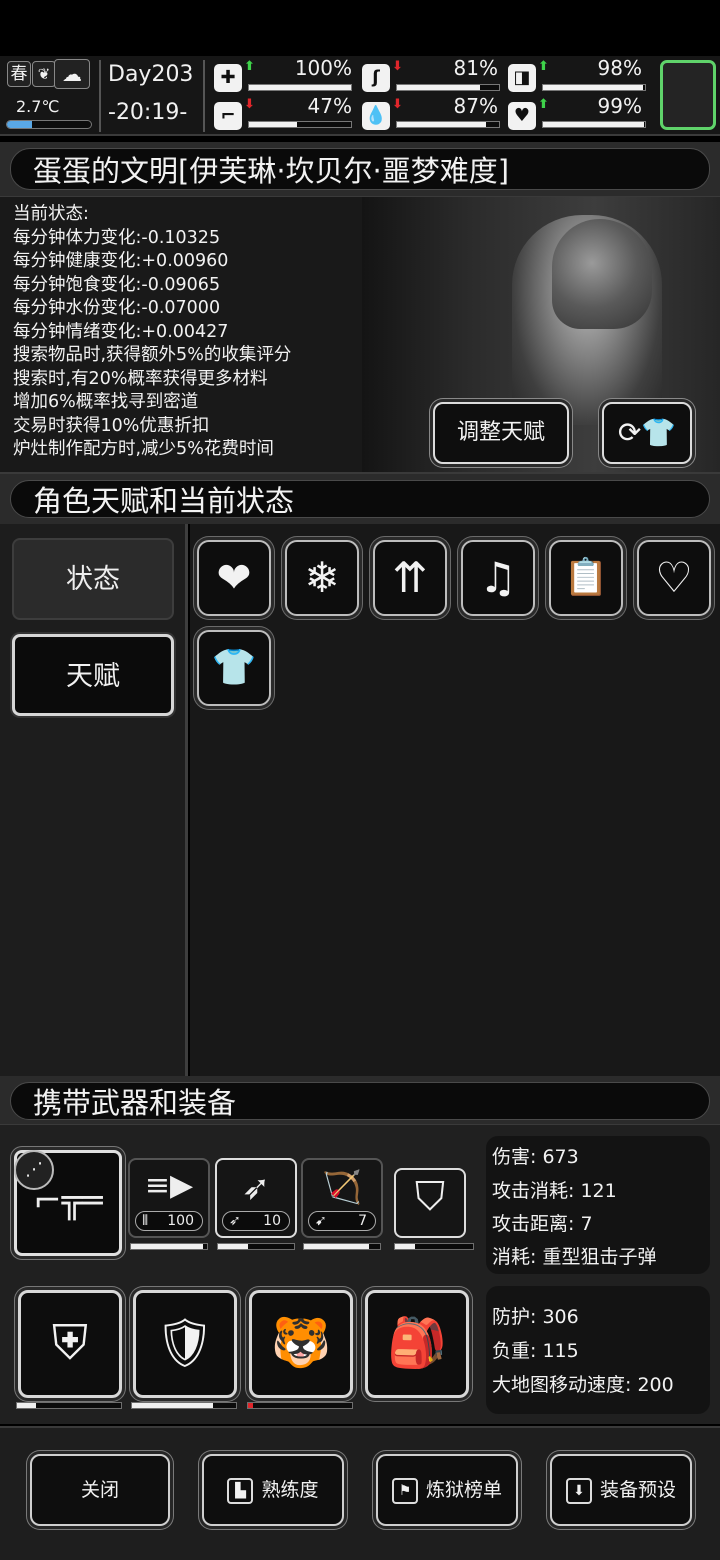 This screenshot has width=720, height=1560. What do you see at coordinates (300, 1405) in the screenshot?
I see `tiger-hat-durability` at bounding box center [300, 1405].